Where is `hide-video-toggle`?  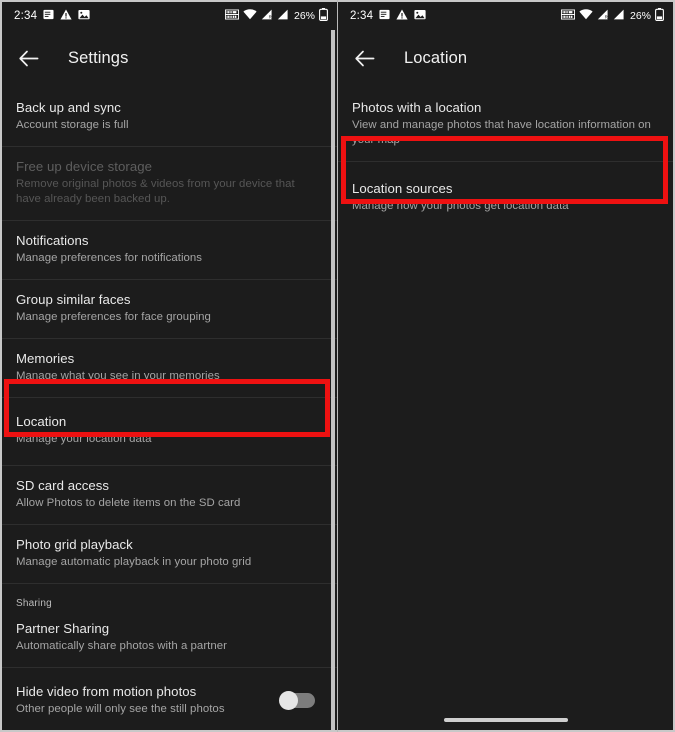
hide-video-toggle is located at coordinates (297, 700).